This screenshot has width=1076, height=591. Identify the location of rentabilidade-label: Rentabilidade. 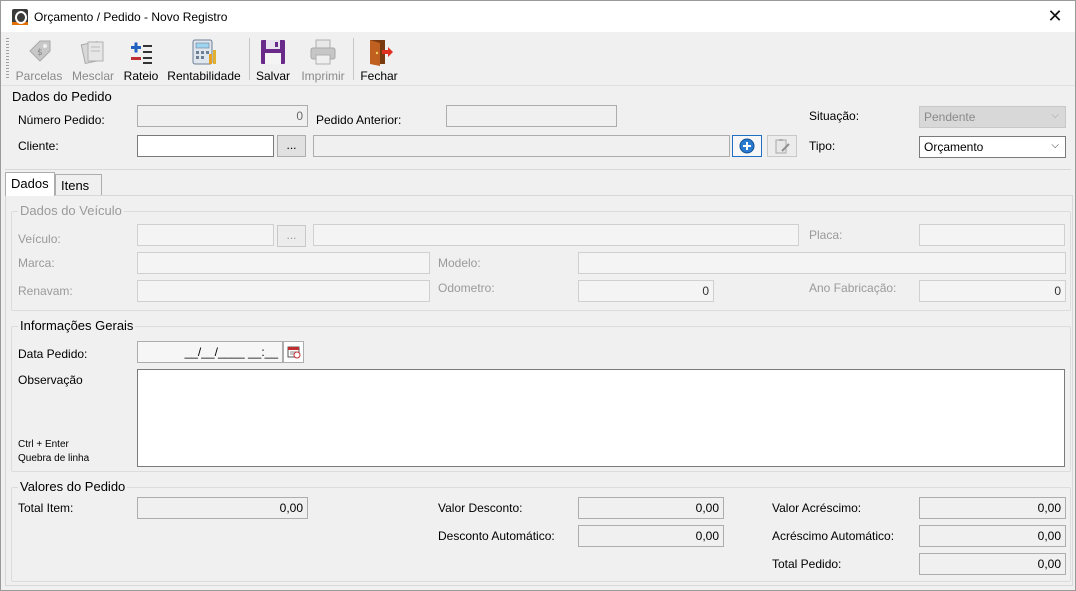
(204, 76).